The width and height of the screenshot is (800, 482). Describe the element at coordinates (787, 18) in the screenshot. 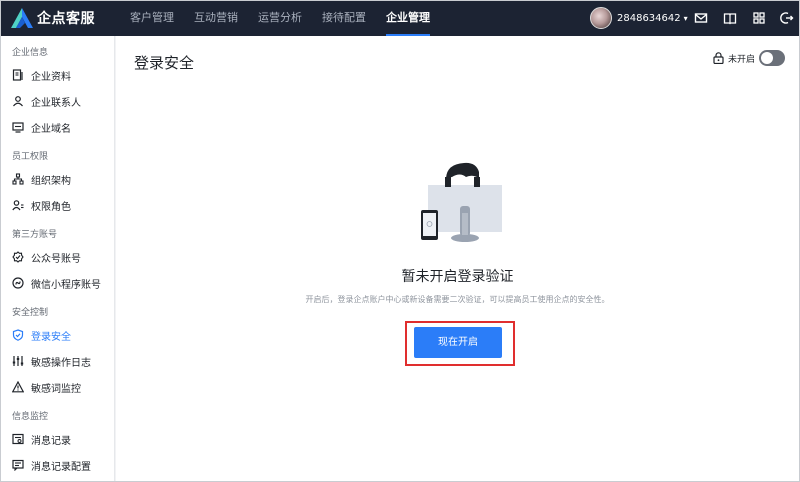

I see `logout-icon` at that location.